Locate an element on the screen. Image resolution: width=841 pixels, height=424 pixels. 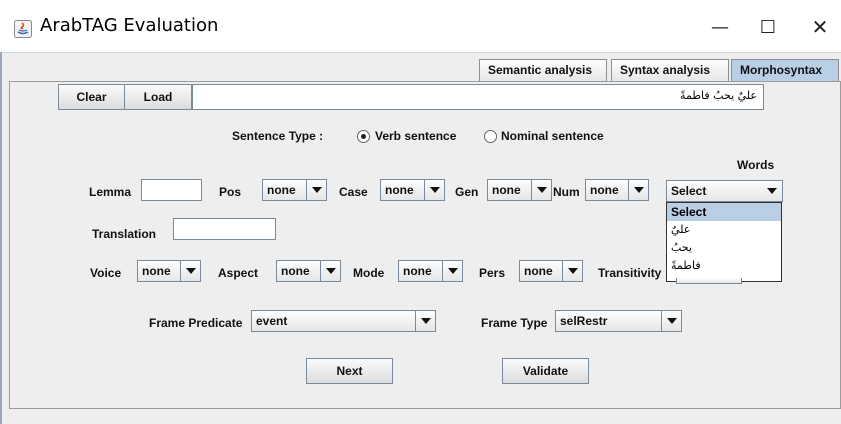
case-combo: none is located at coordinates (412, 190).